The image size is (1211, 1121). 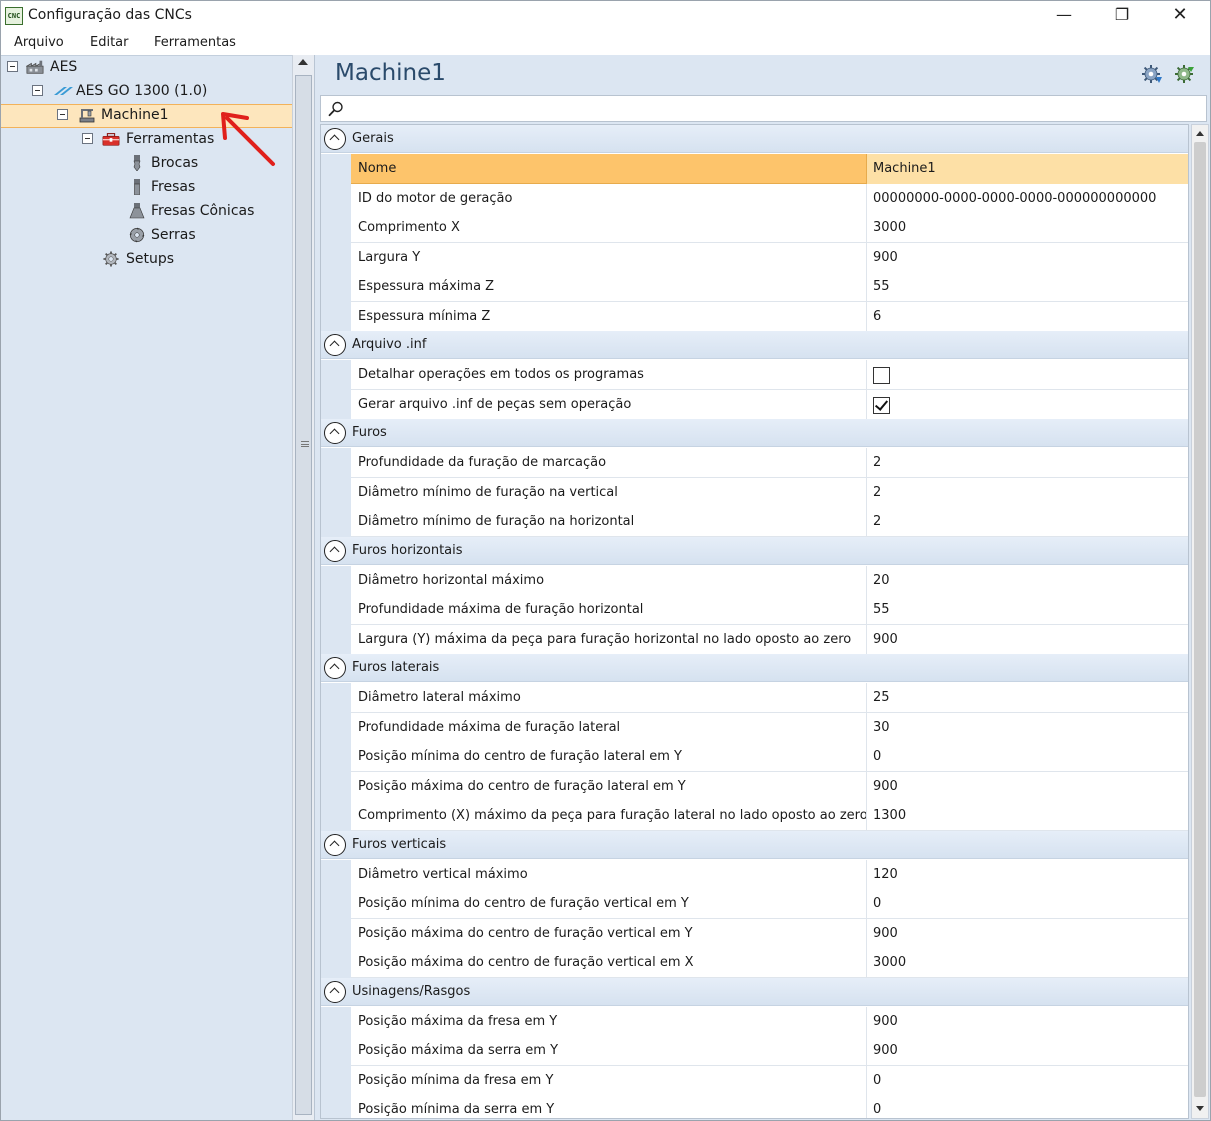 What do you see at coordinates (881, 375) in the screenshot?
I see `unchecked-checkbox` at bounding box center [881, 375].